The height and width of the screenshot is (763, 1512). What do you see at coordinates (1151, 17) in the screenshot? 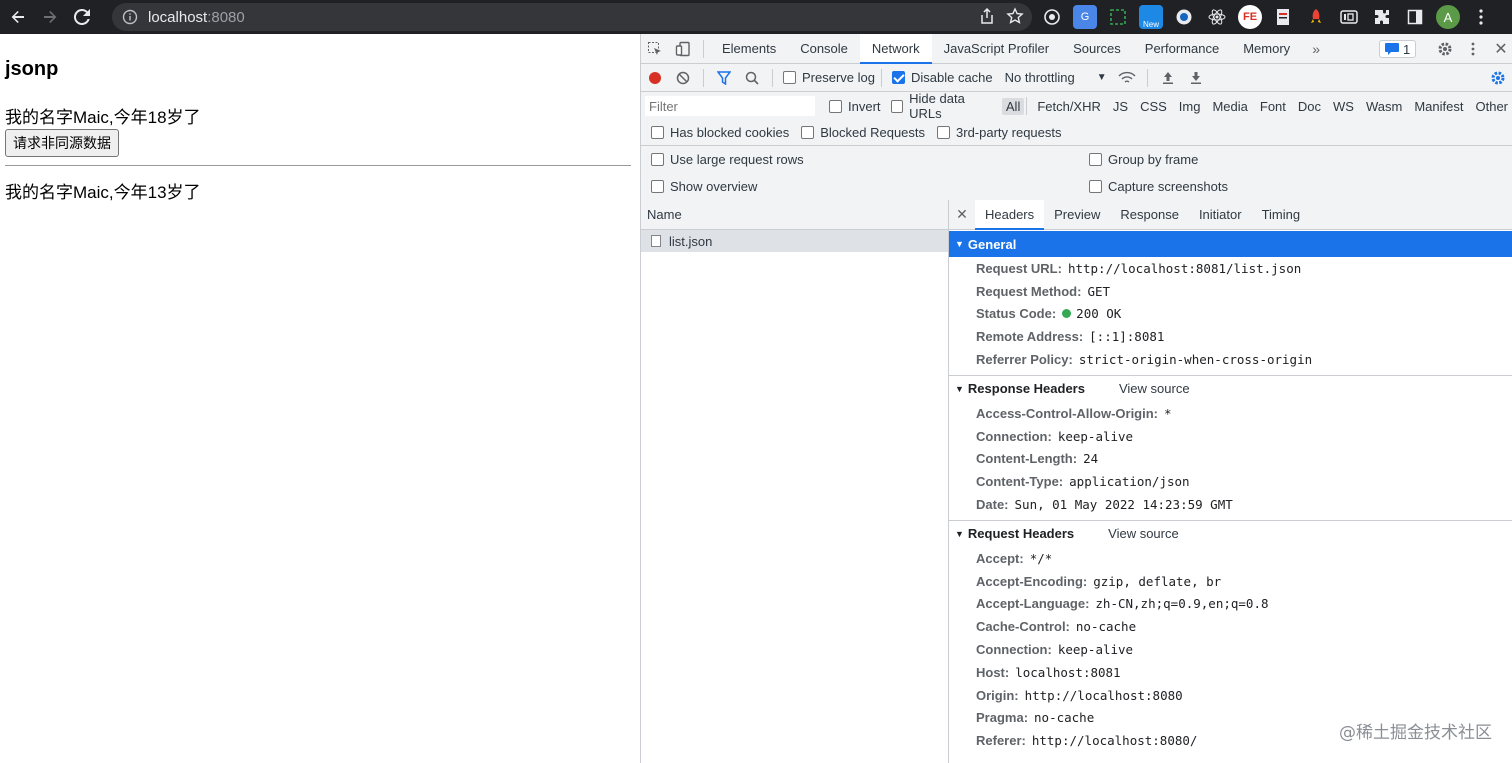
I see `extension-new-icon: New` at bounding box center [1151, 17].